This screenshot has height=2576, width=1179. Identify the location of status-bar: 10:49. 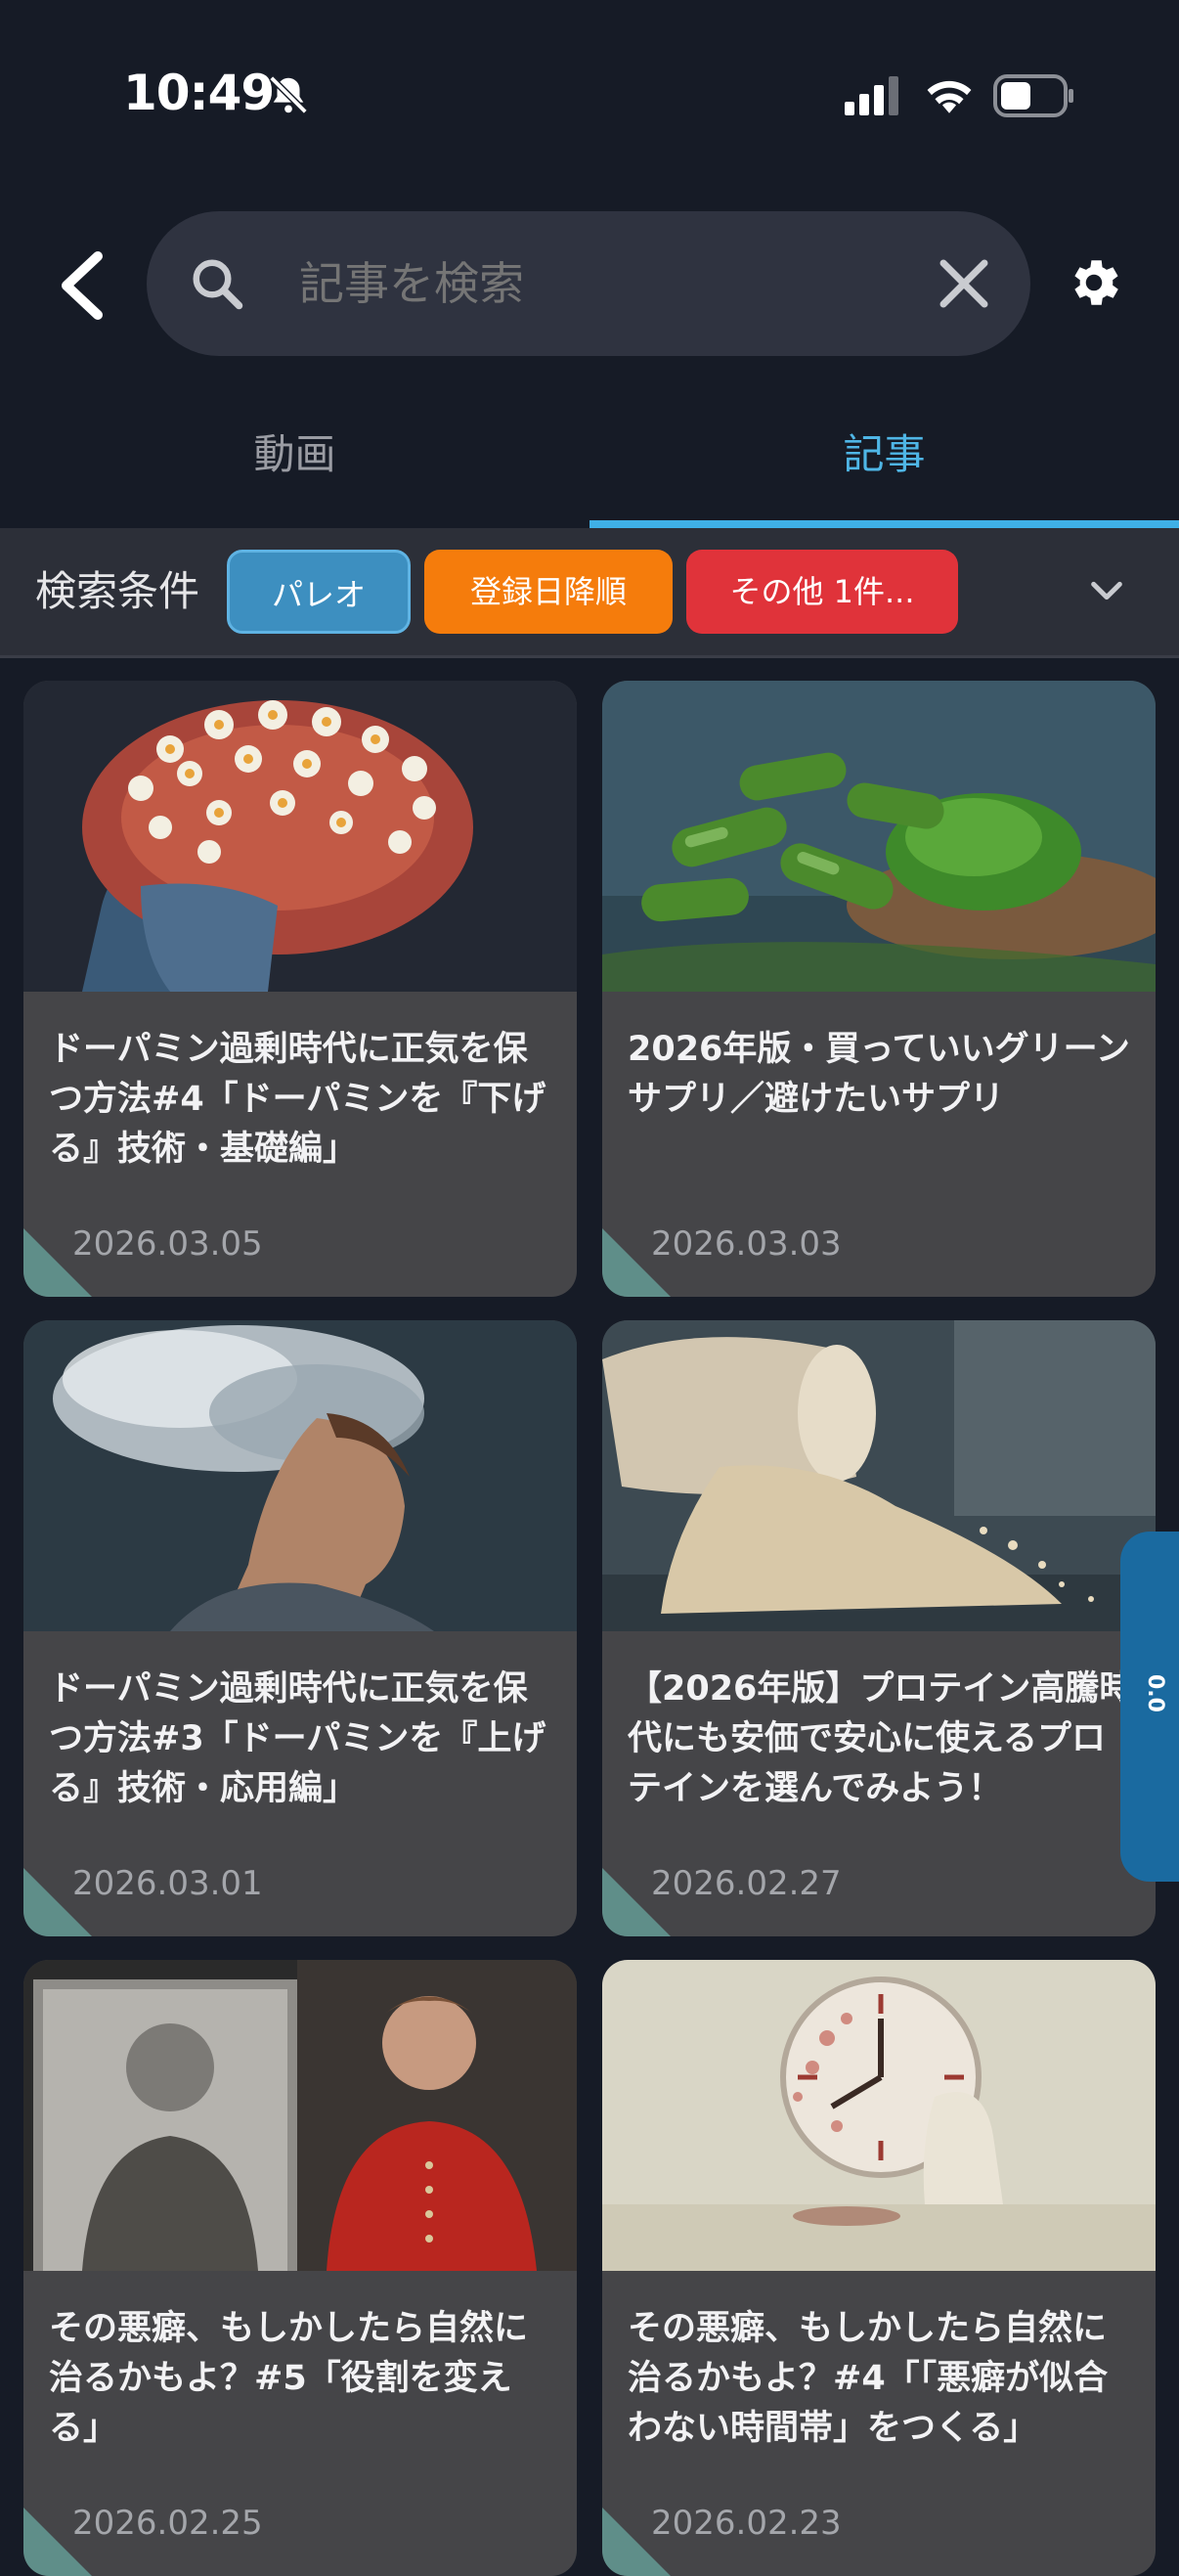
(589, 98).